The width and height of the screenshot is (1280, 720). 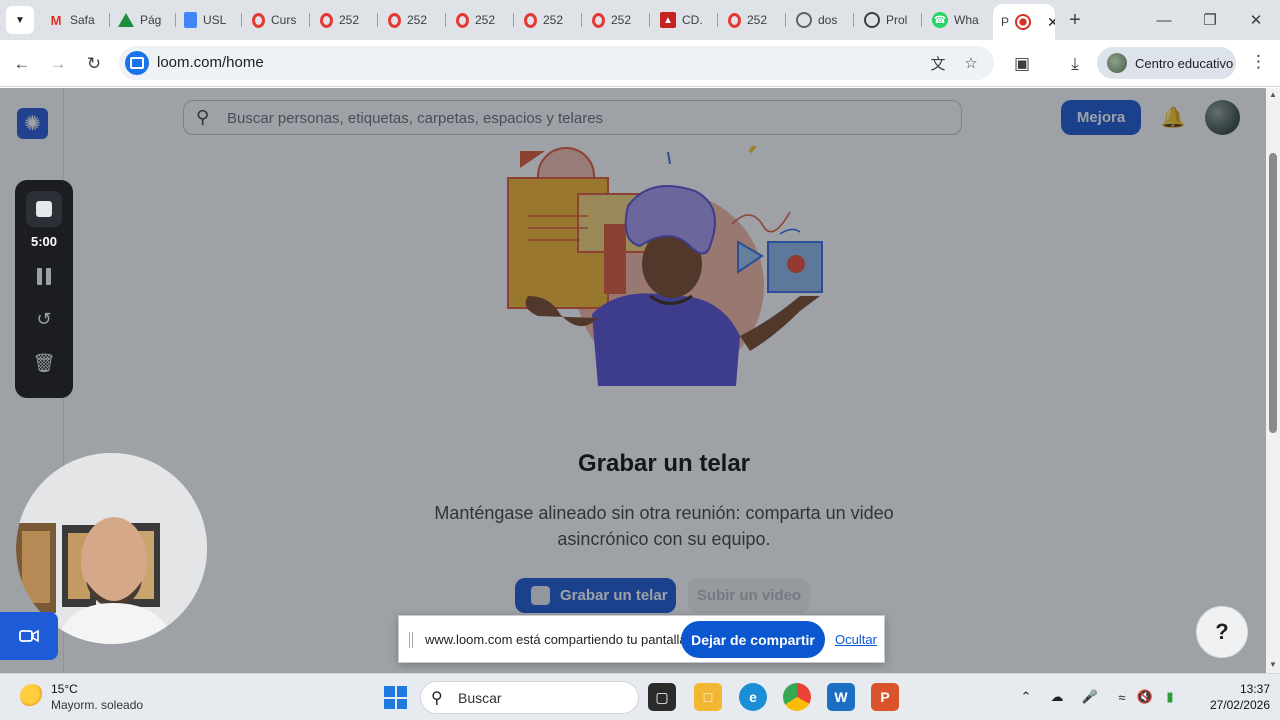 I want to click on search-bar: ⚲, so click(x=572, y=117).